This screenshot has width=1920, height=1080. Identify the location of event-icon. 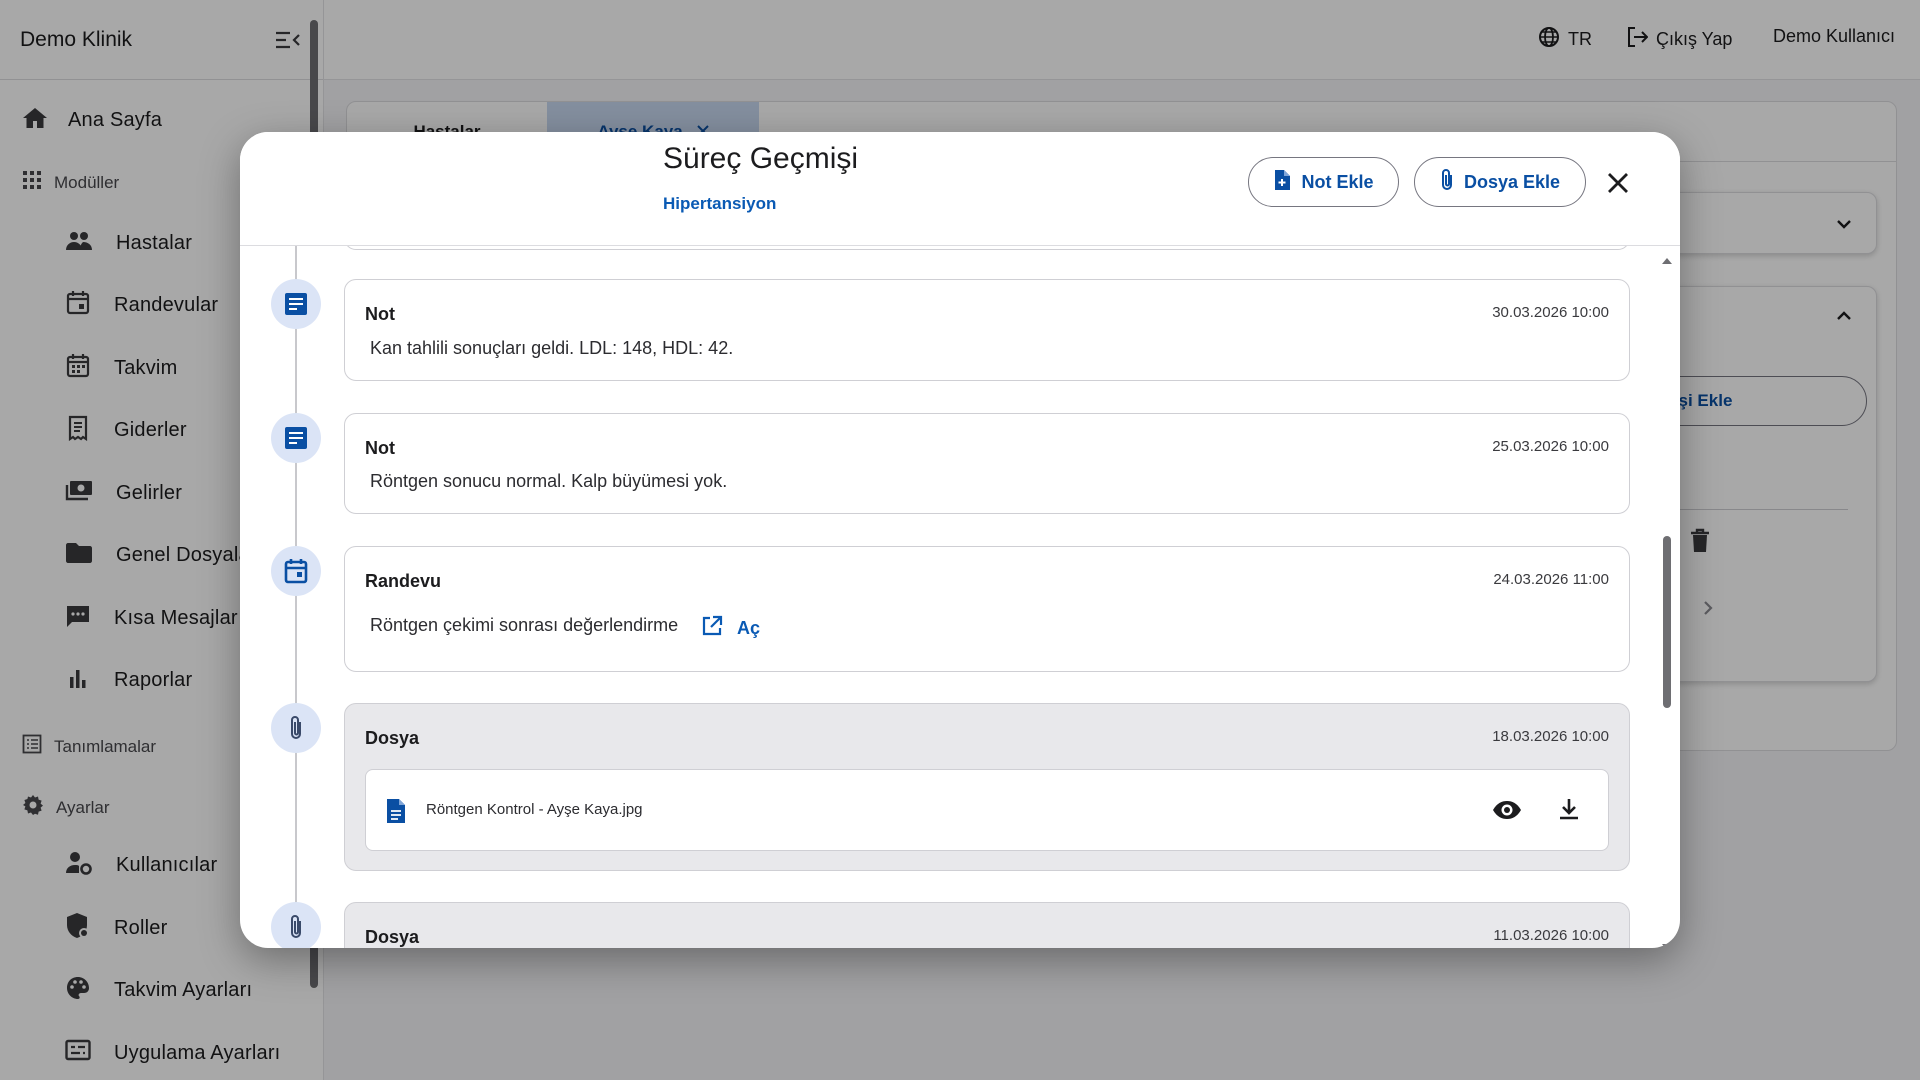
(296, 571).